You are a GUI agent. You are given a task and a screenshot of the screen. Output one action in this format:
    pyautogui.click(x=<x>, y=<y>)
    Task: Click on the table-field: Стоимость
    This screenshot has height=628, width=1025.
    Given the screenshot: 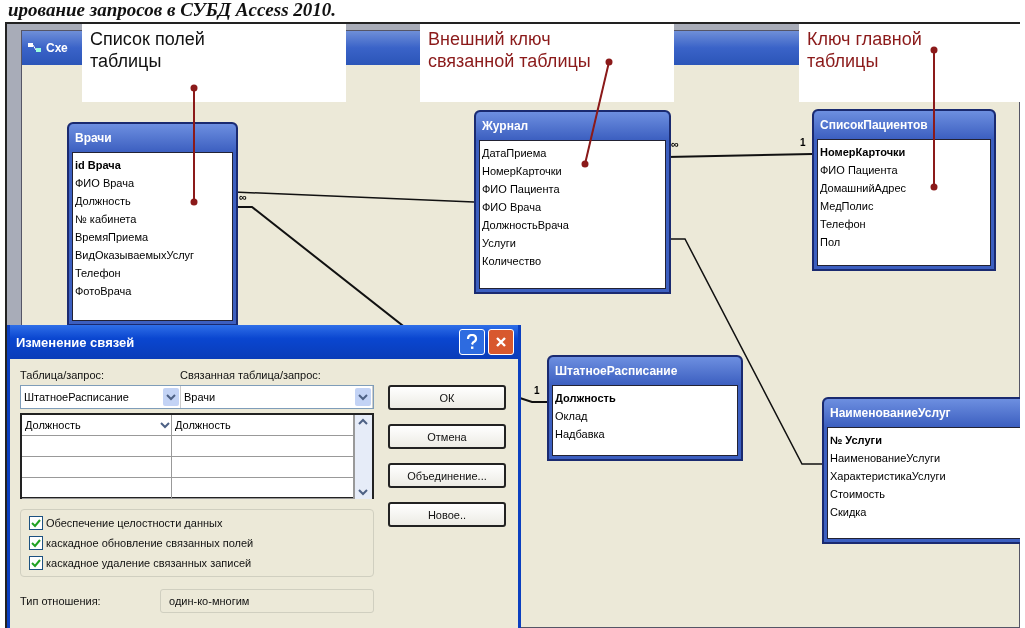 What is the action you would take?
    pyautogui.click(x=924, y=494)
    